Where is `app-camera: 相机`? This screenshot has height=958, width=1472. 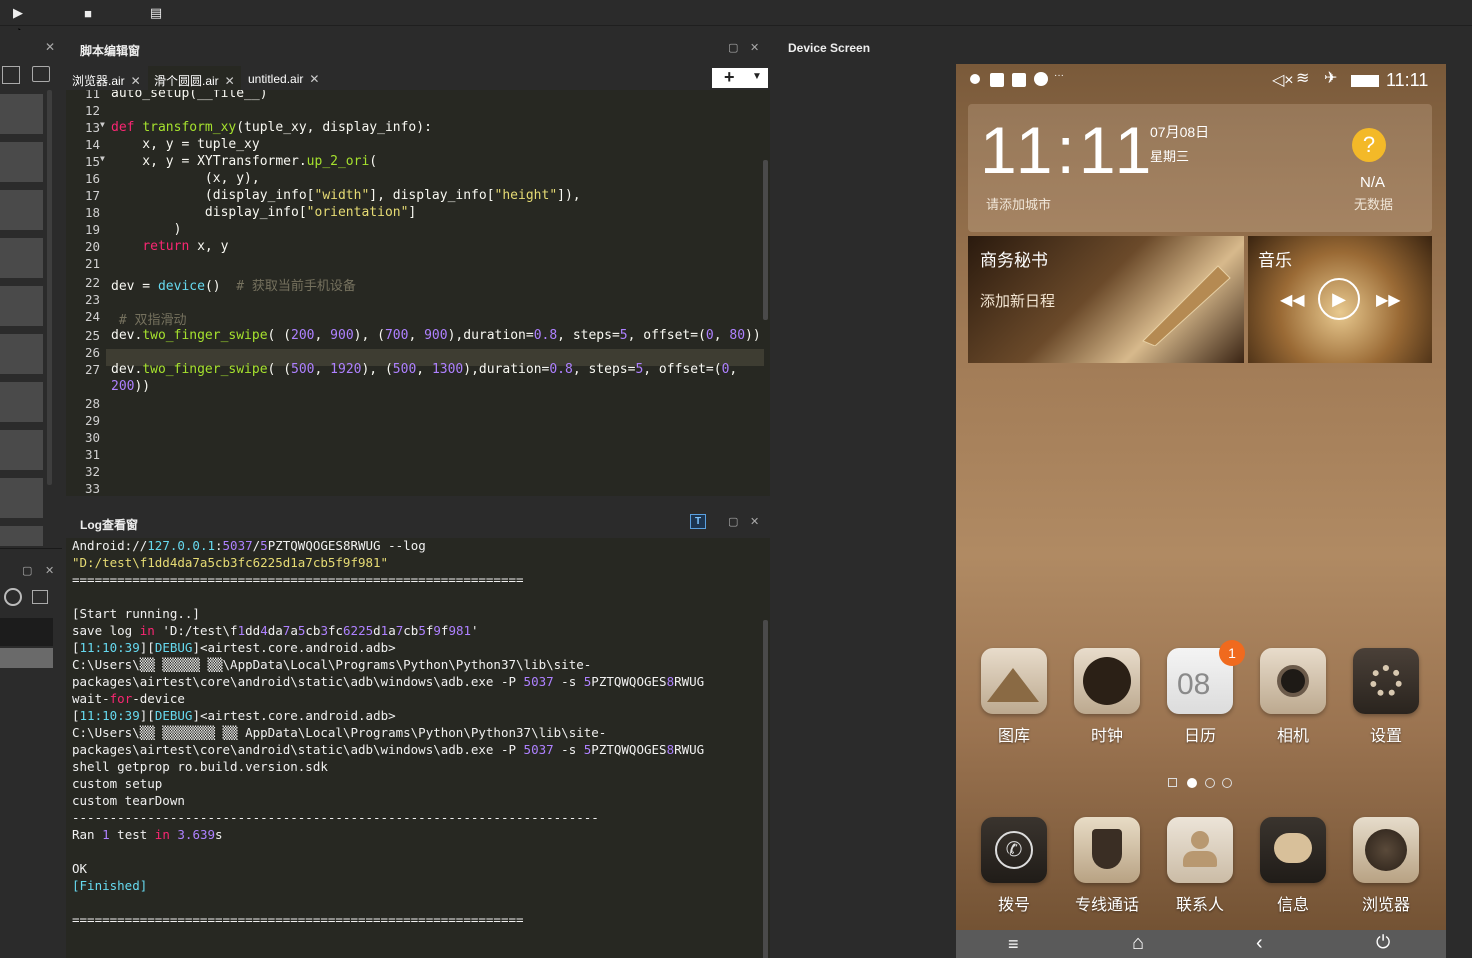 app-camera: 相机 is located at coordinates (1293, 697).